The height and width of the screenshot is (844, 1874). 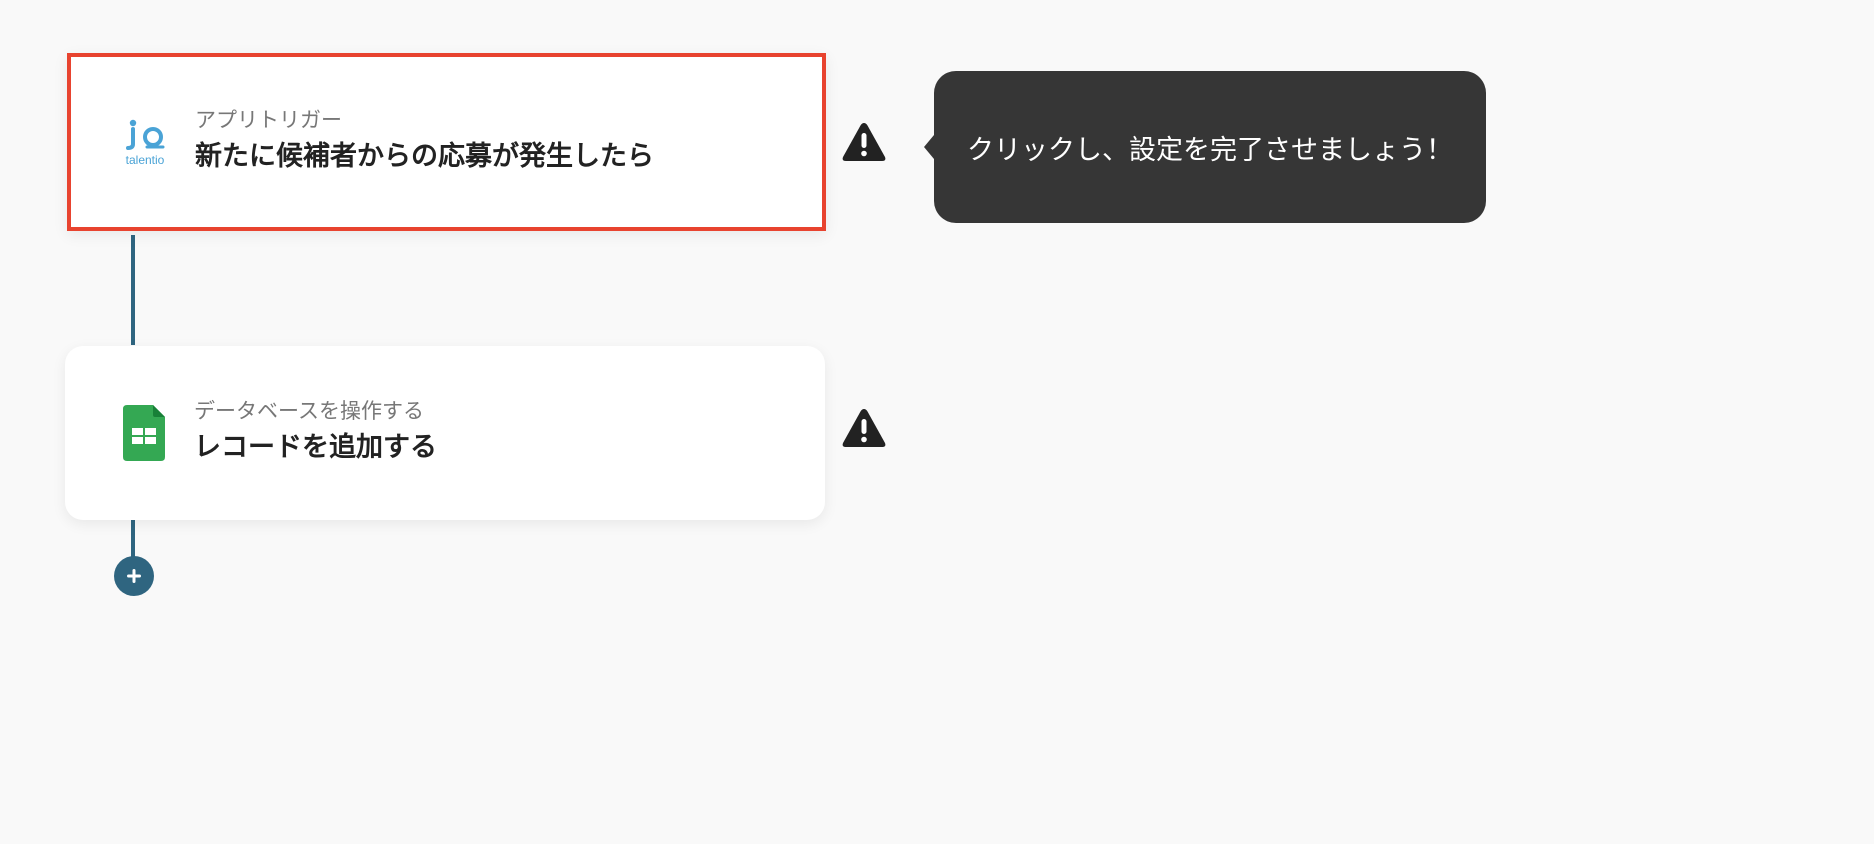 I want to click on plus-icon, so click(x=134, y=576).